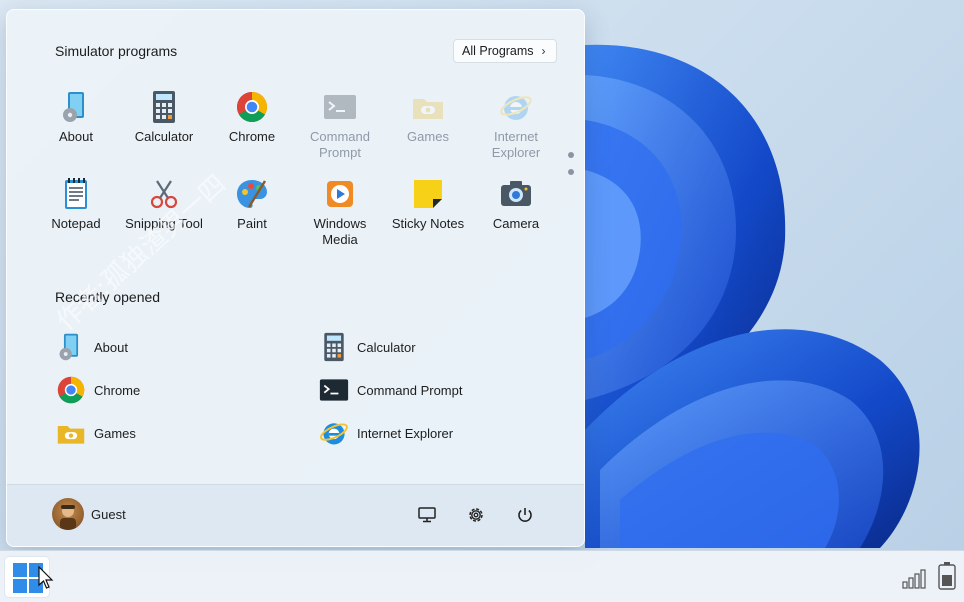  I want to click on all-programs-button: All Programs ›, so click(505, 51).